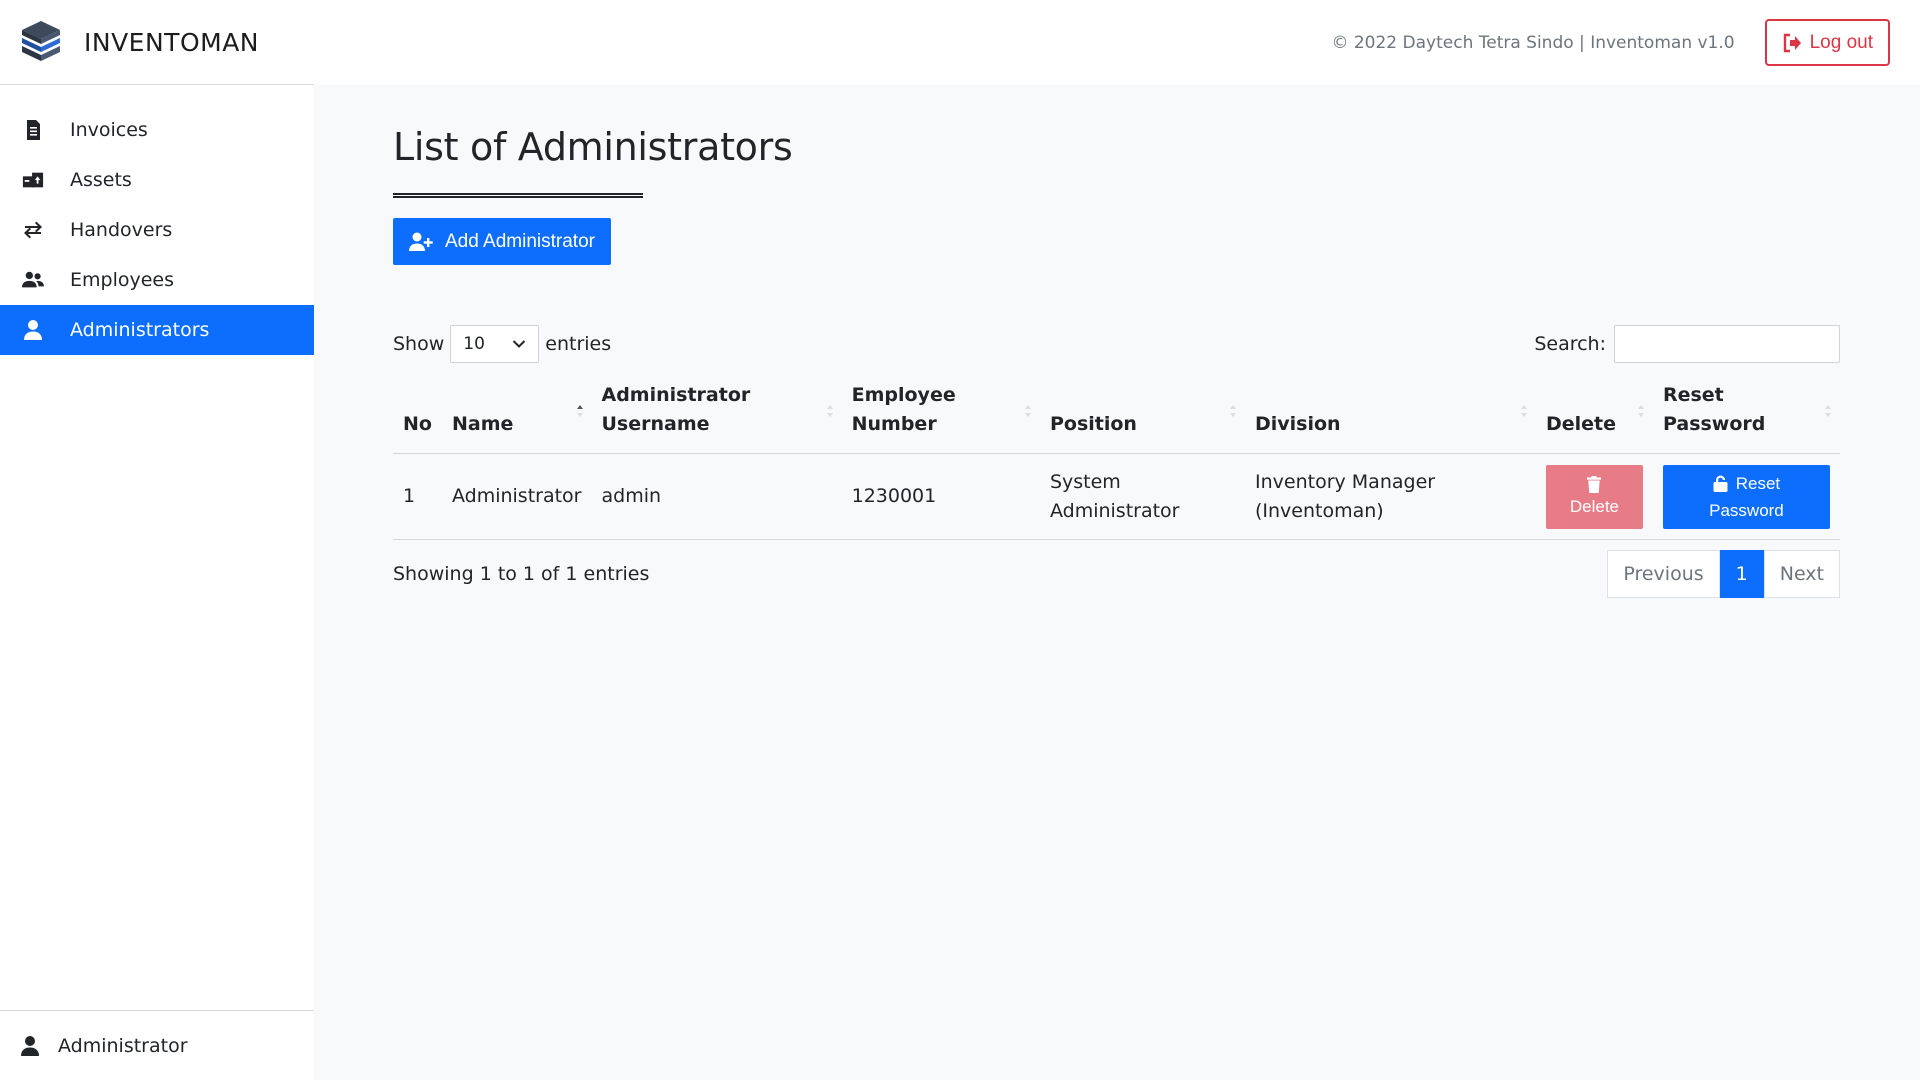 This screenshot has width=1920, height=1080. I want to click on sidebar-item-administrators: Administrators, so click(157, 330).